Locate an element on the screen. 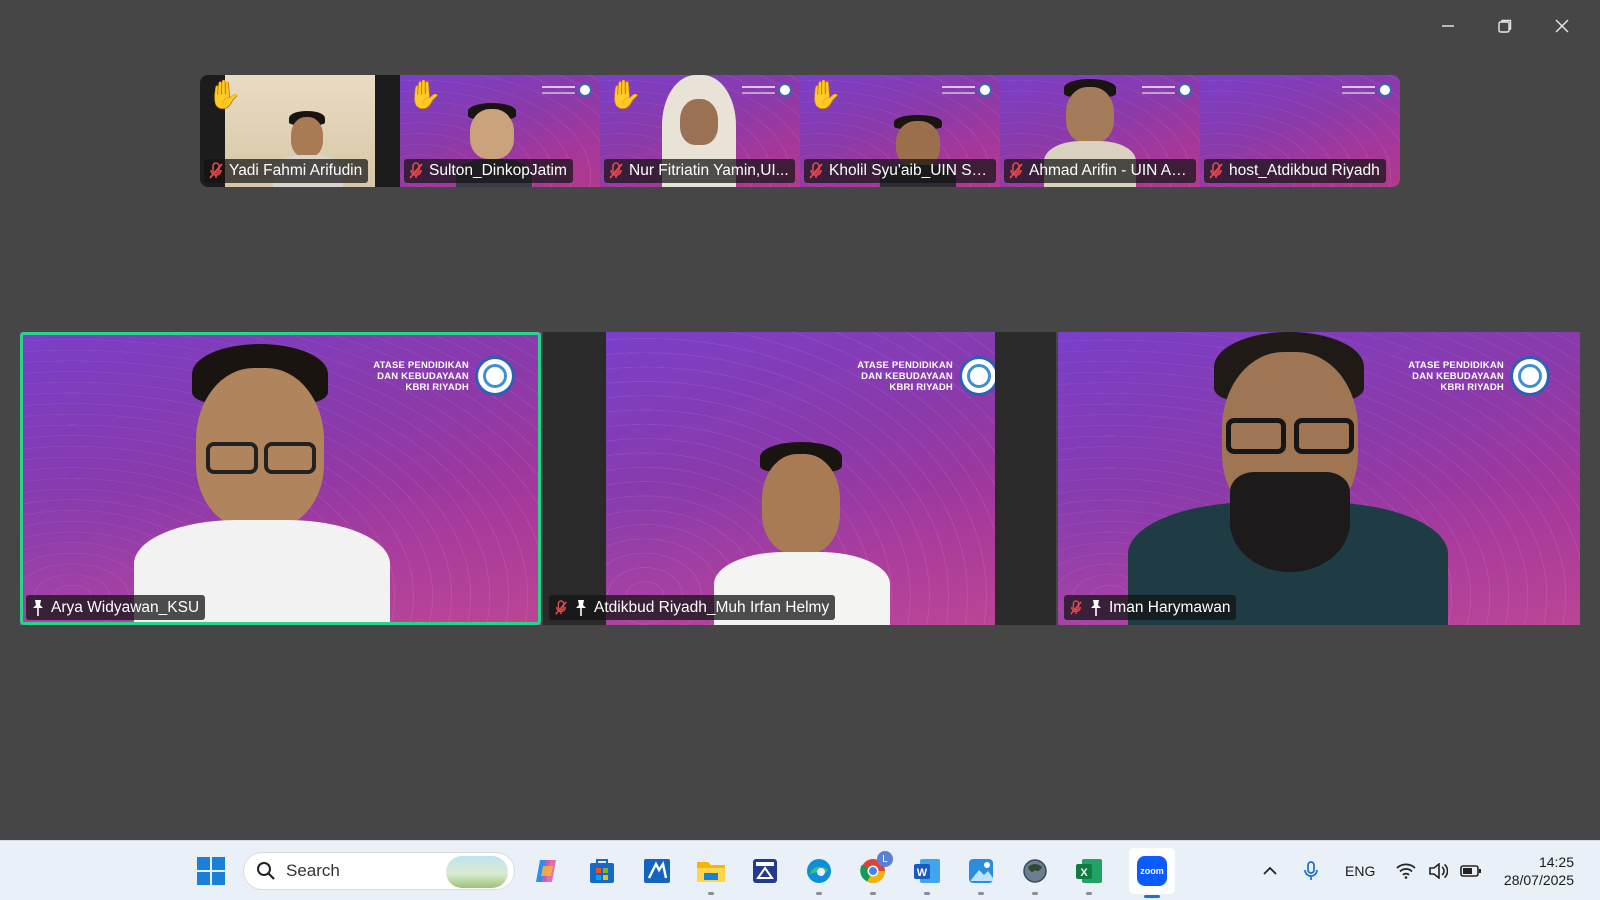 The width and height of the screenshot is (1600, 900). taskbar-excel: X is located at coordinates (1089, 873).